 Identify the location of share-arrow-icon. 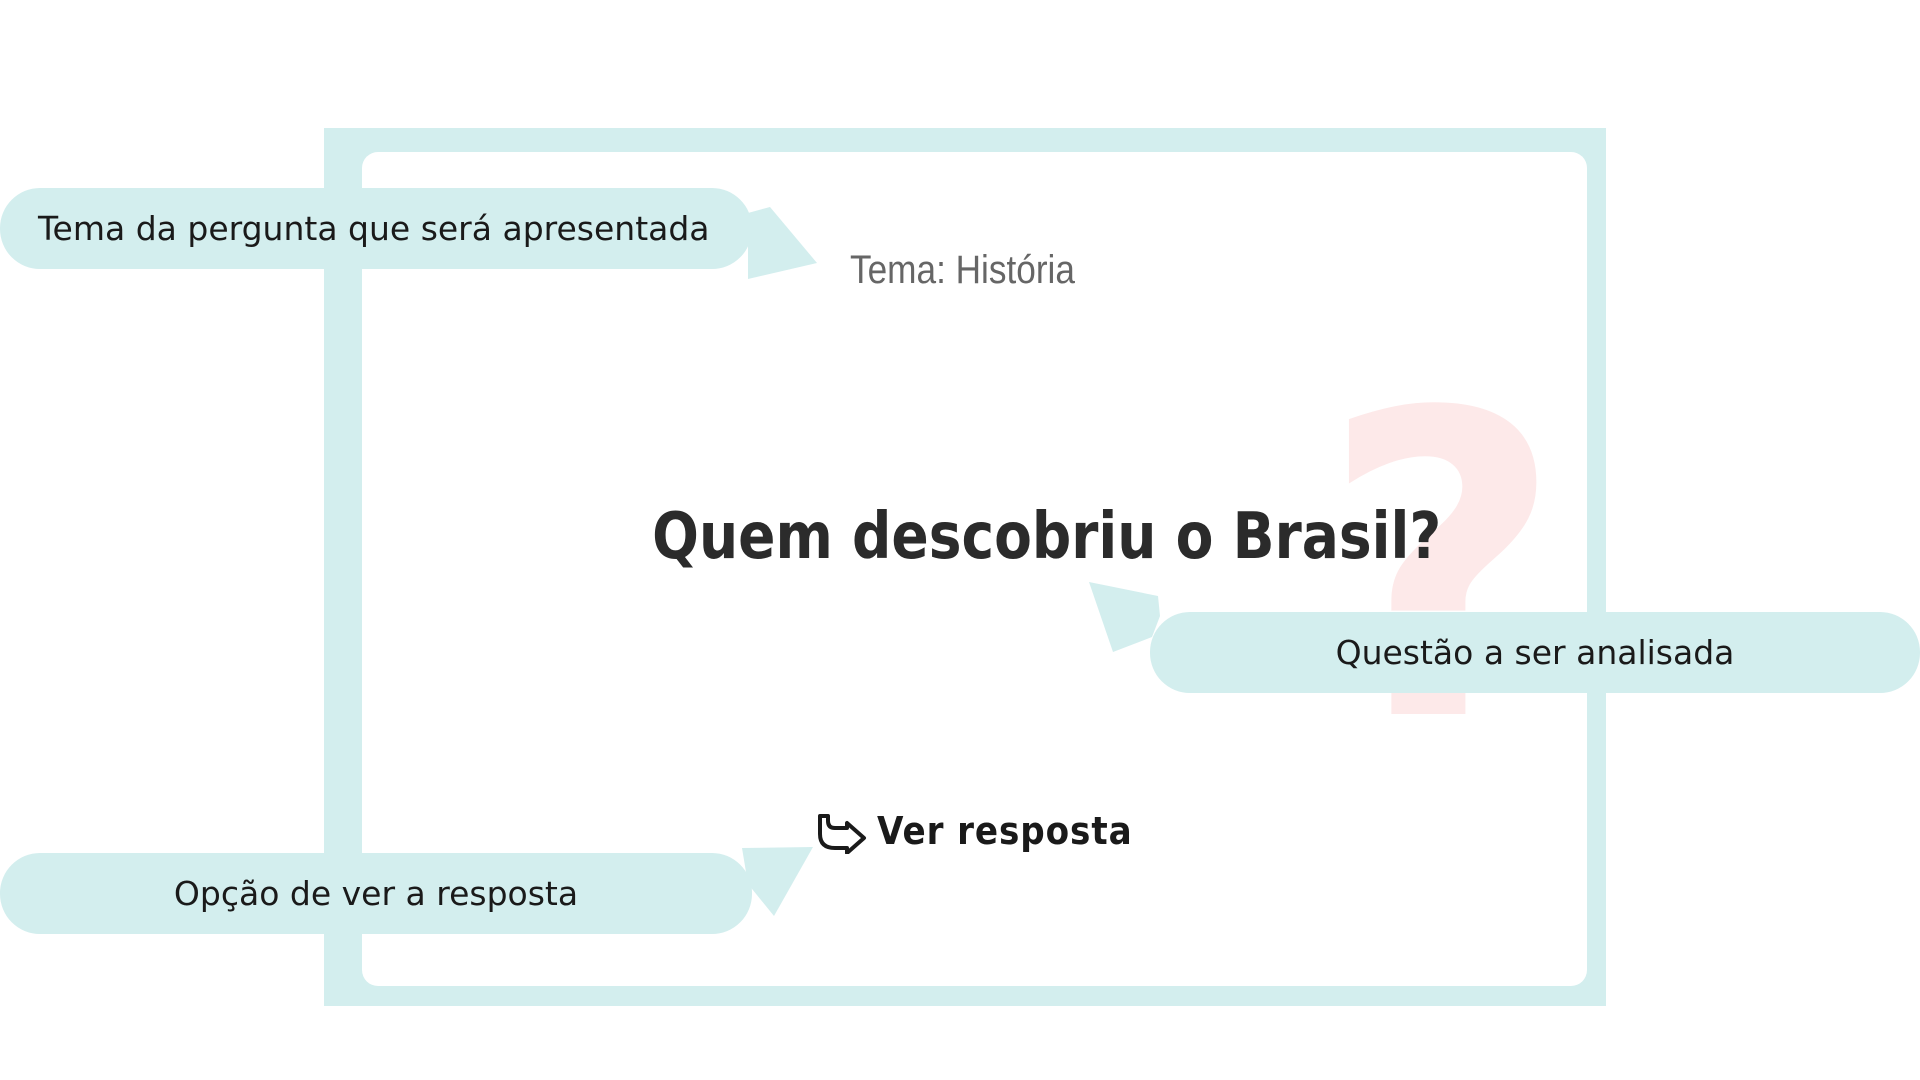
(842, 834).